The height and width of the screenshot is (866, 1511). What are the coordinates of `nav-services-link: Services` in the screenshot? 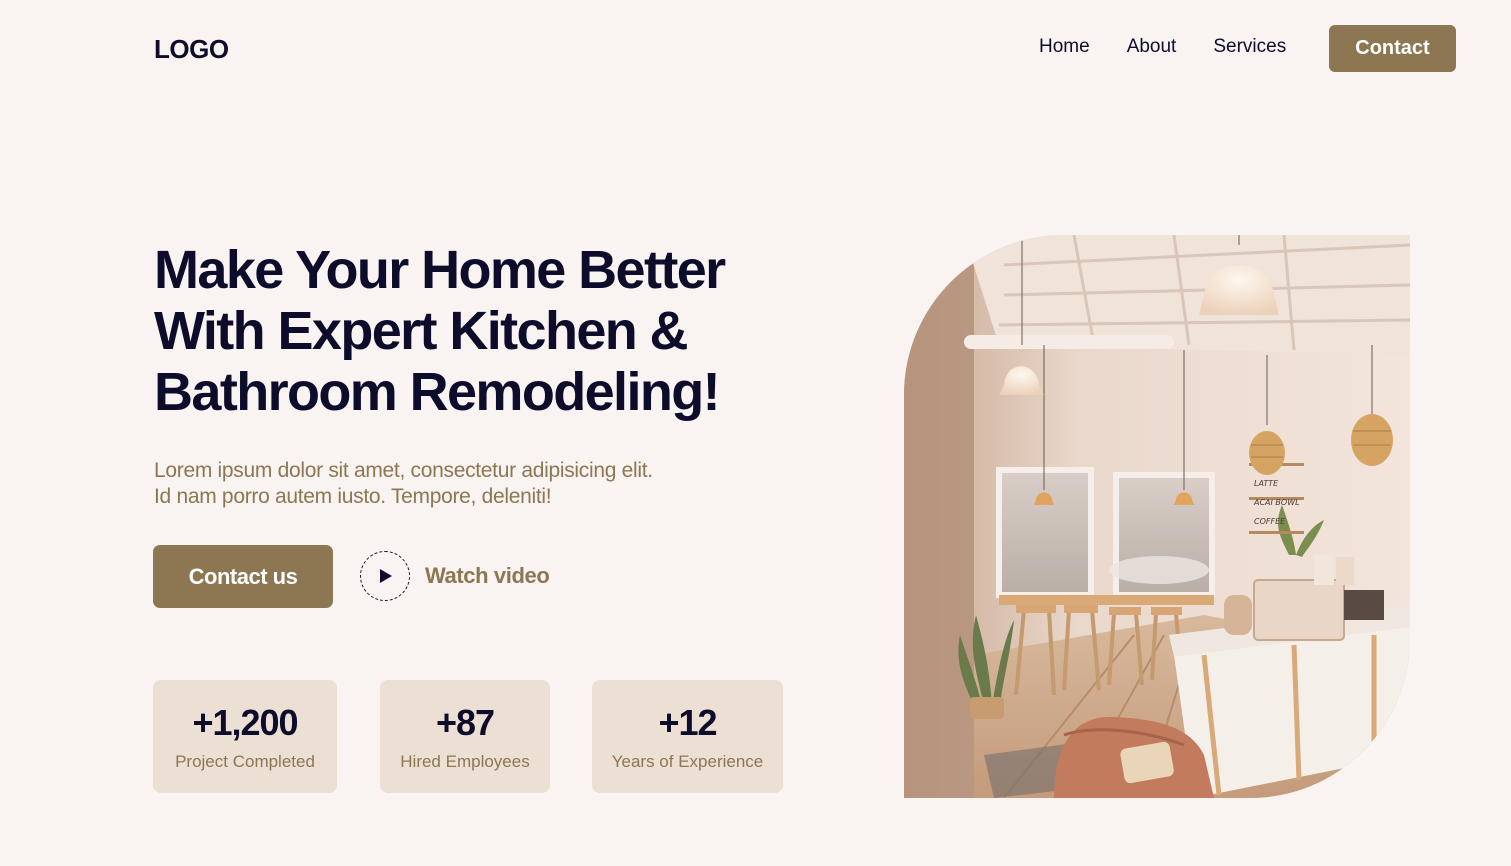 It's located at (1249, 47).